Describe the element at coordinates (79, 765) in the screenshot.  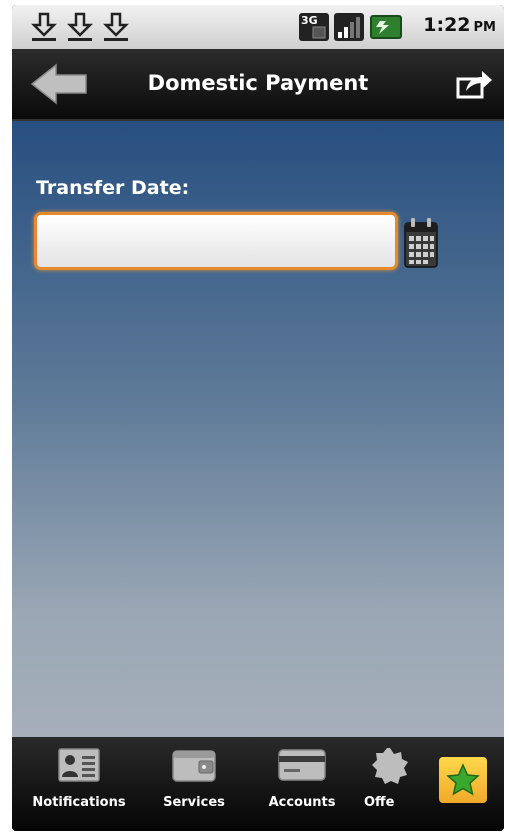
I see `id-card-icon` at that location.